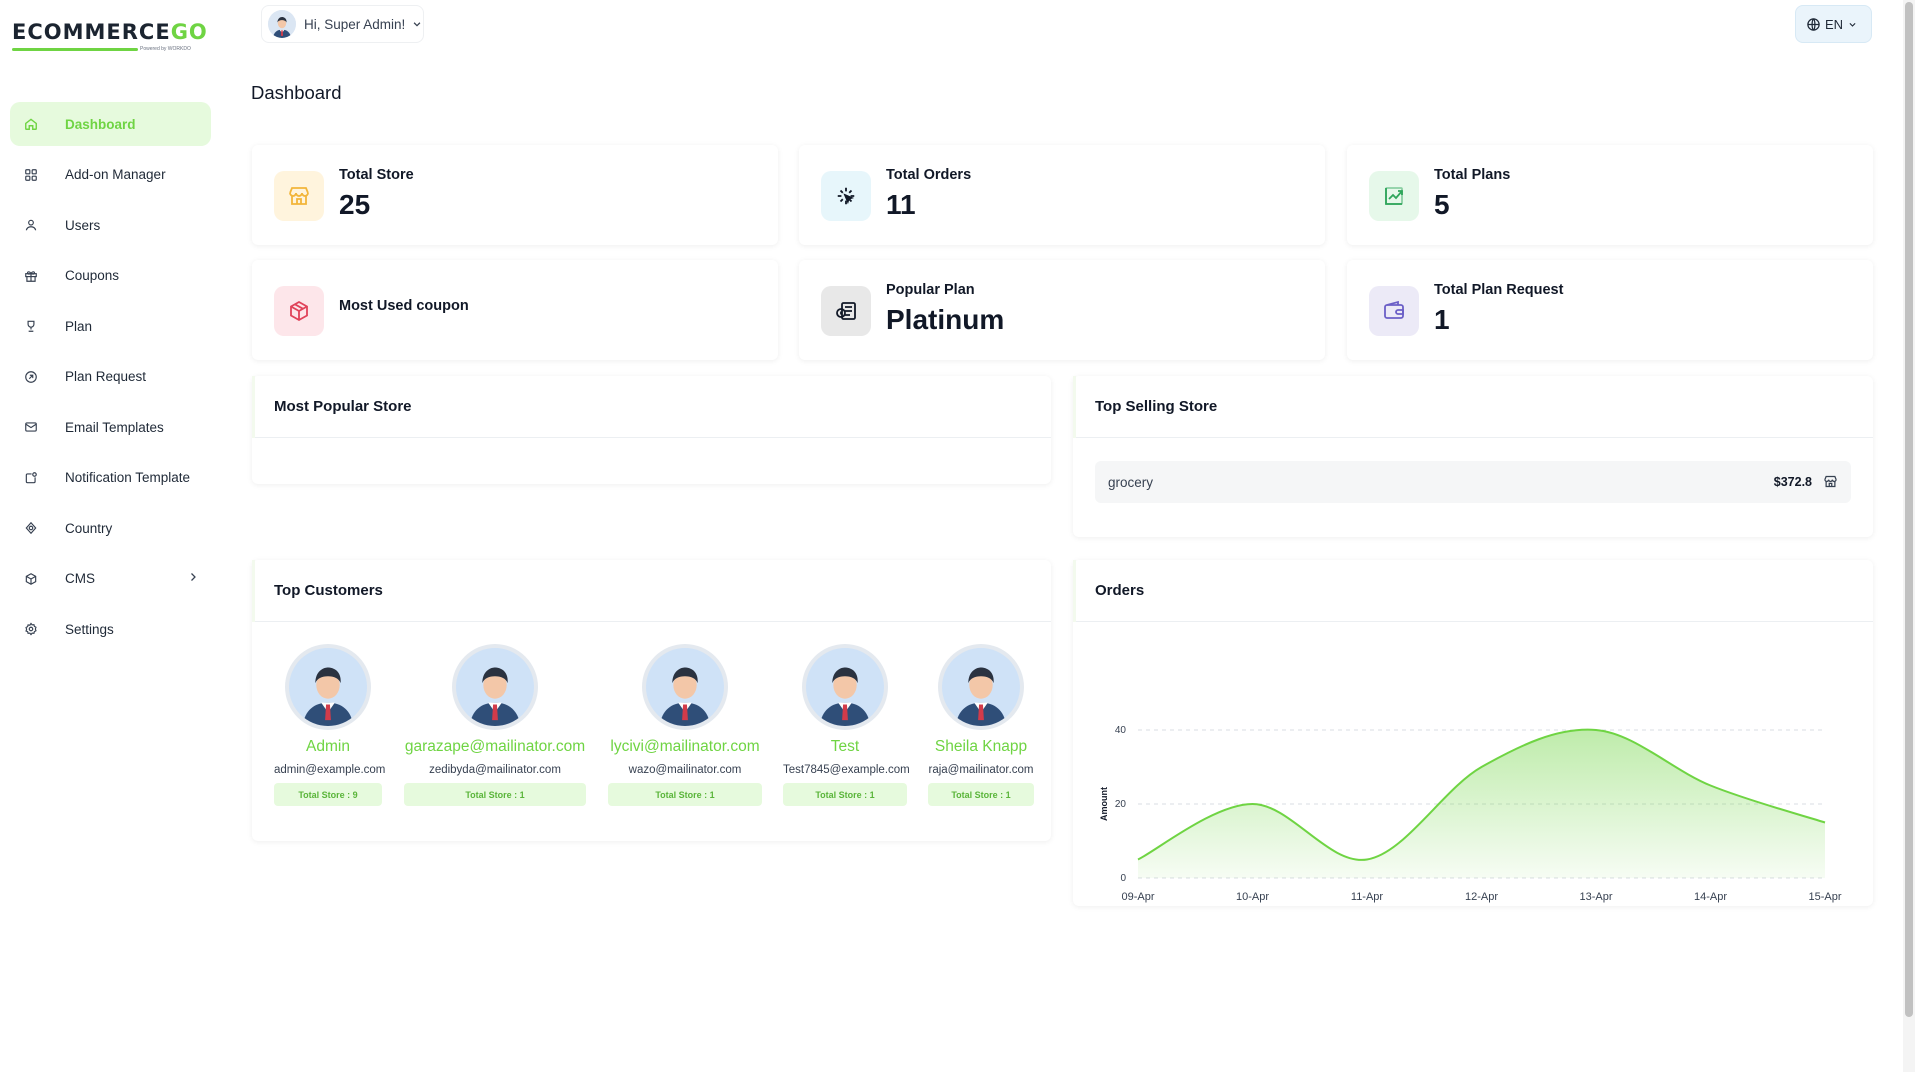 This screenshot has width=1915, height=1072. What do you see at coordinates (31, 124) in the screenshot?
I see `home-icon` at bounding box center [31, 124].